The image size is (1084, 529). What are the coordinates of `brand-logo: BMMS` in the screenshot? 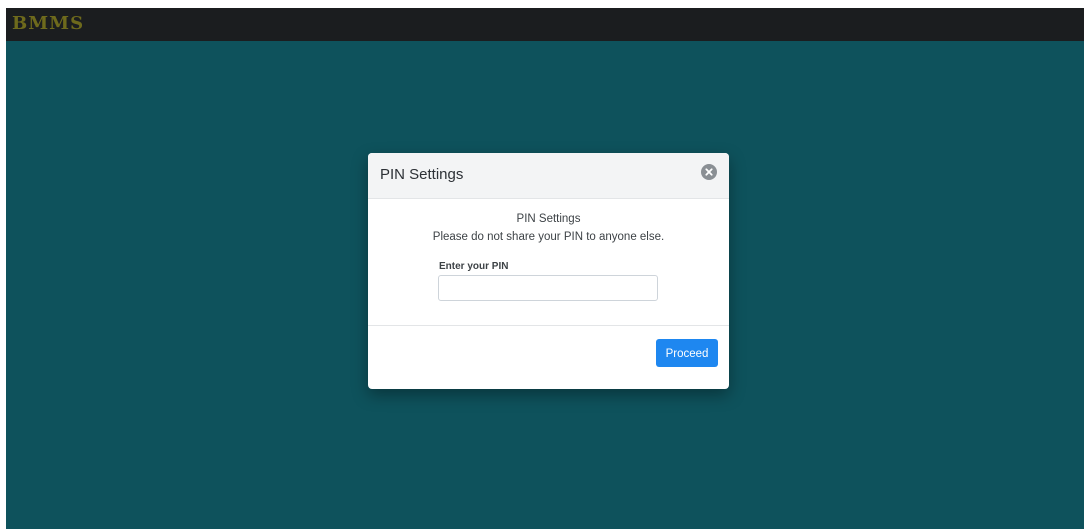 It's located at (48, 23).